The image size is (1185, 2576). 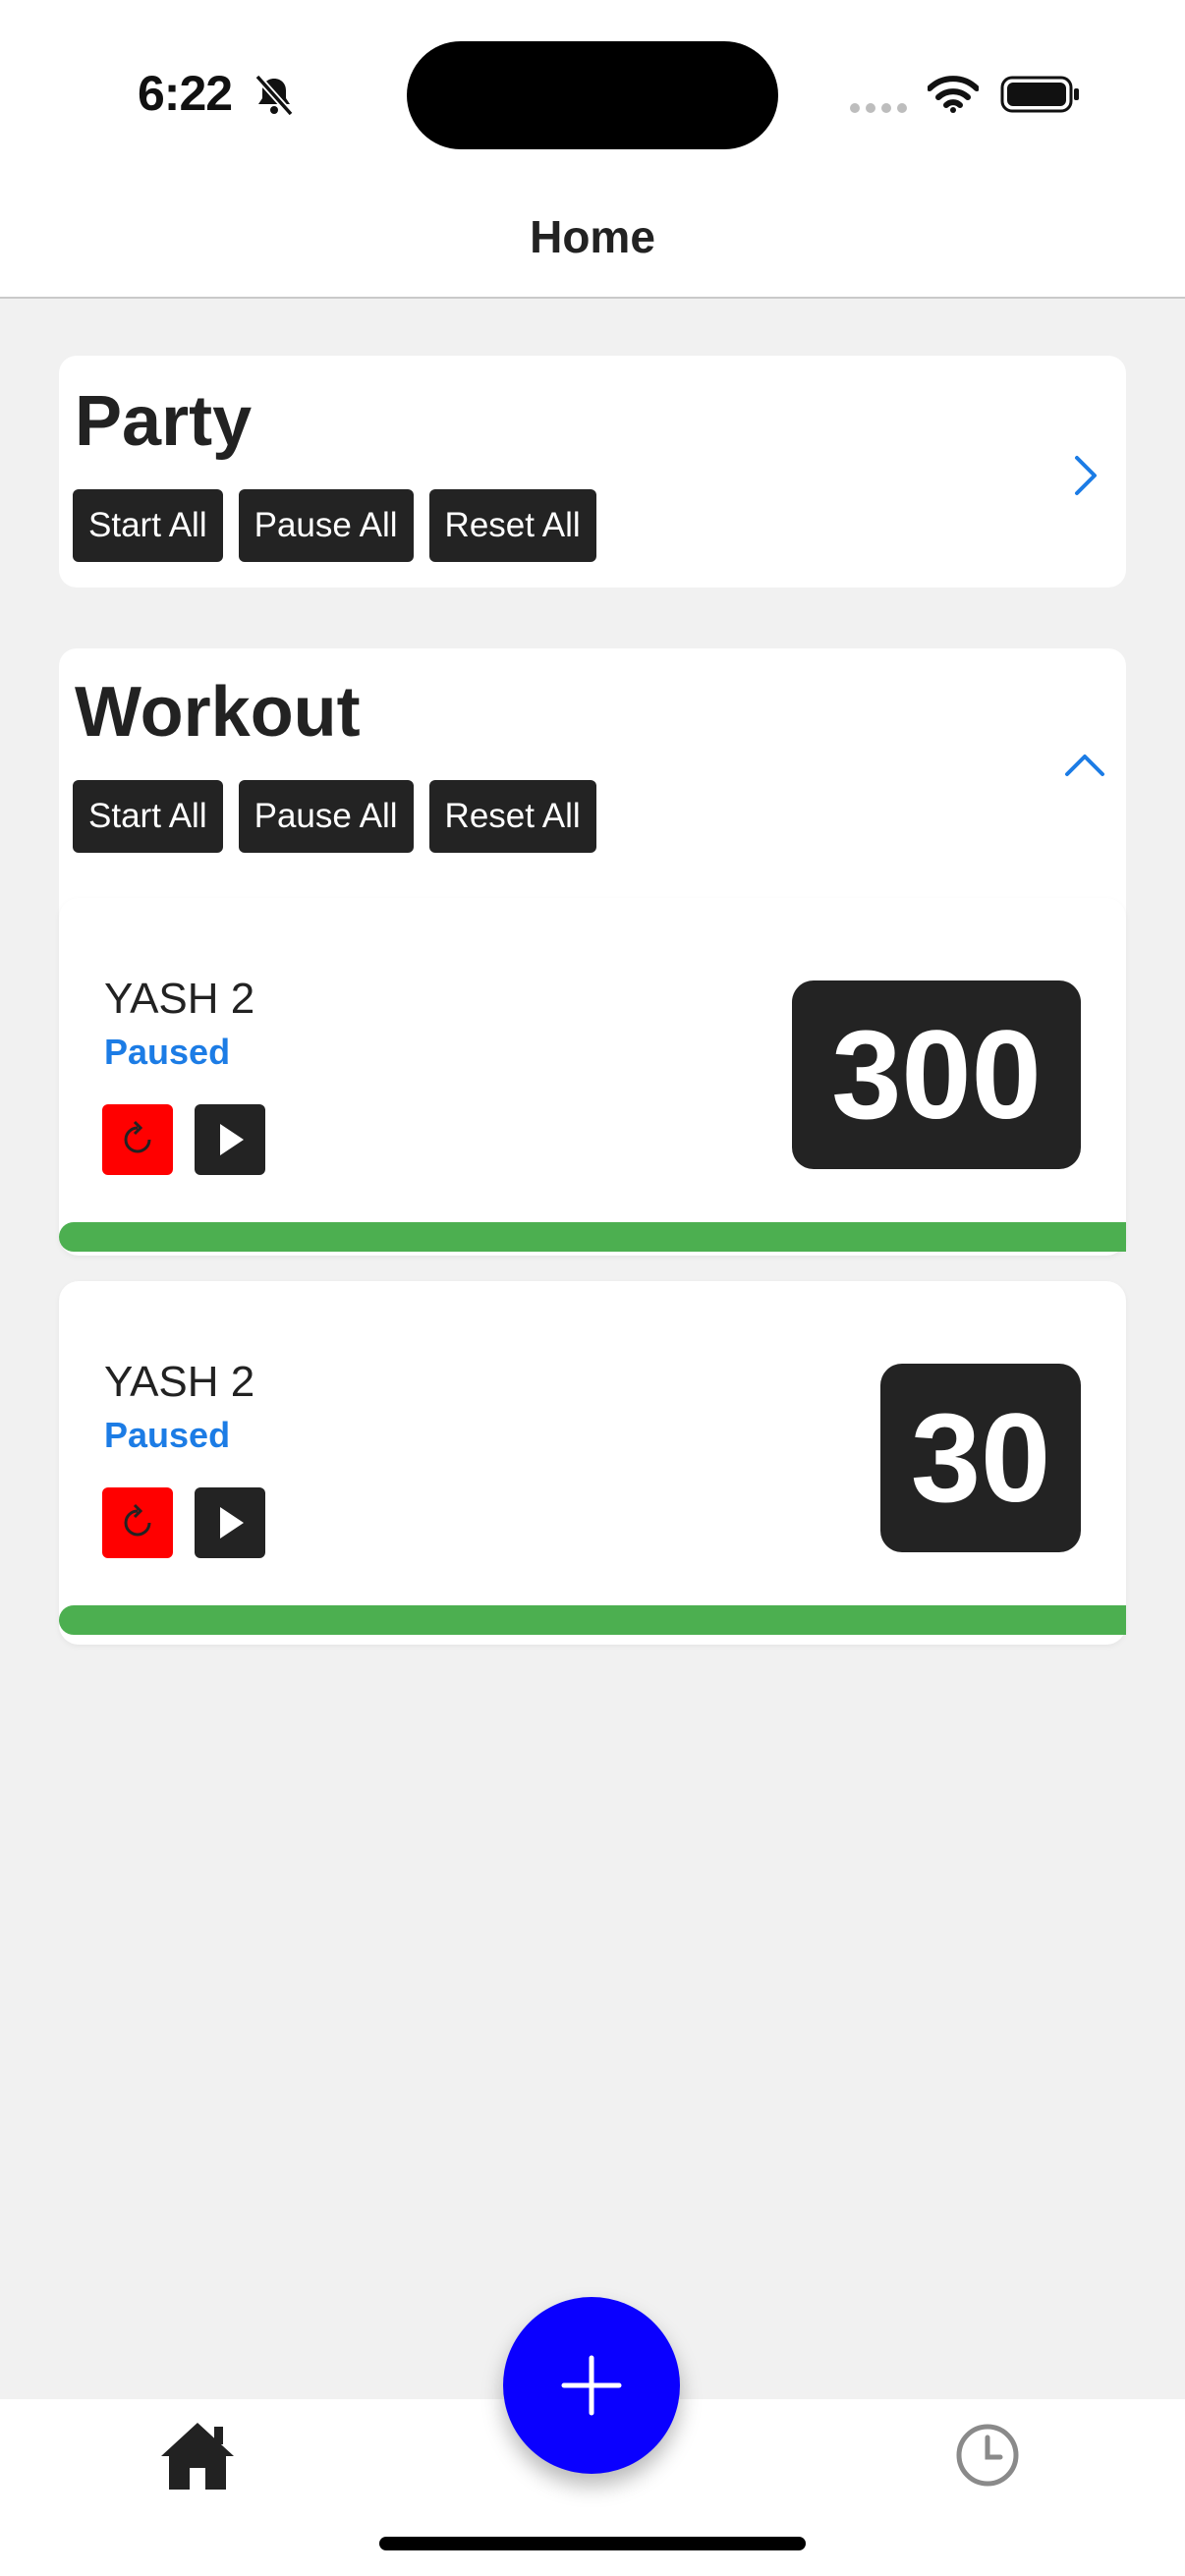 I want to click on bell-slash-icon, so click(x=274, y=95).